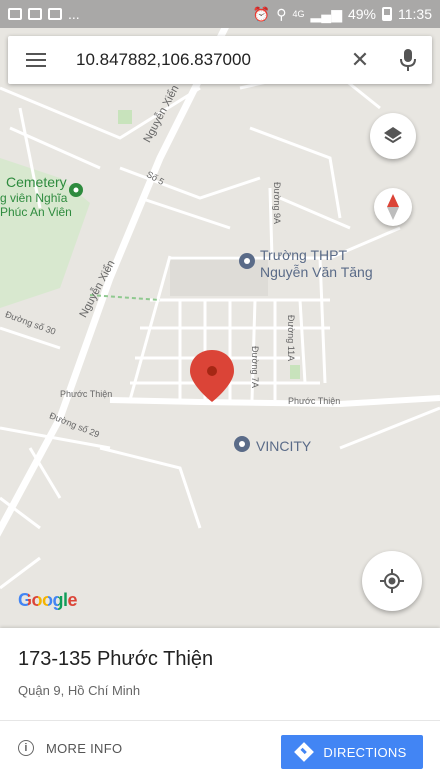  I want to click on more-info-label: MORE INFO, so click(84, 748).